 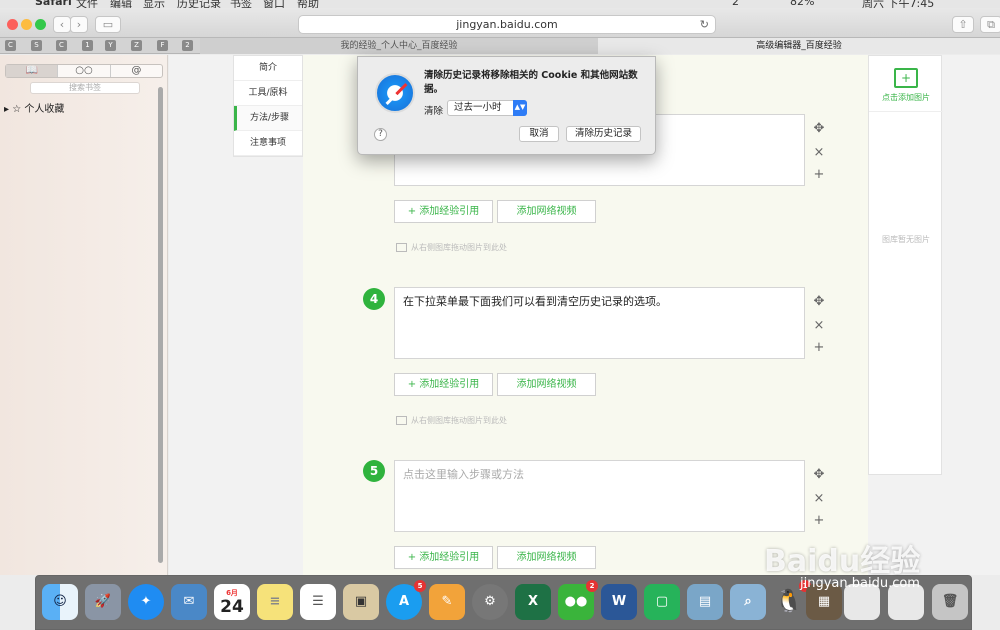 What do you see at coordinates (380, 134) in the screenshot?
I see `help-icon: ?` at bounding box center [380, 134].